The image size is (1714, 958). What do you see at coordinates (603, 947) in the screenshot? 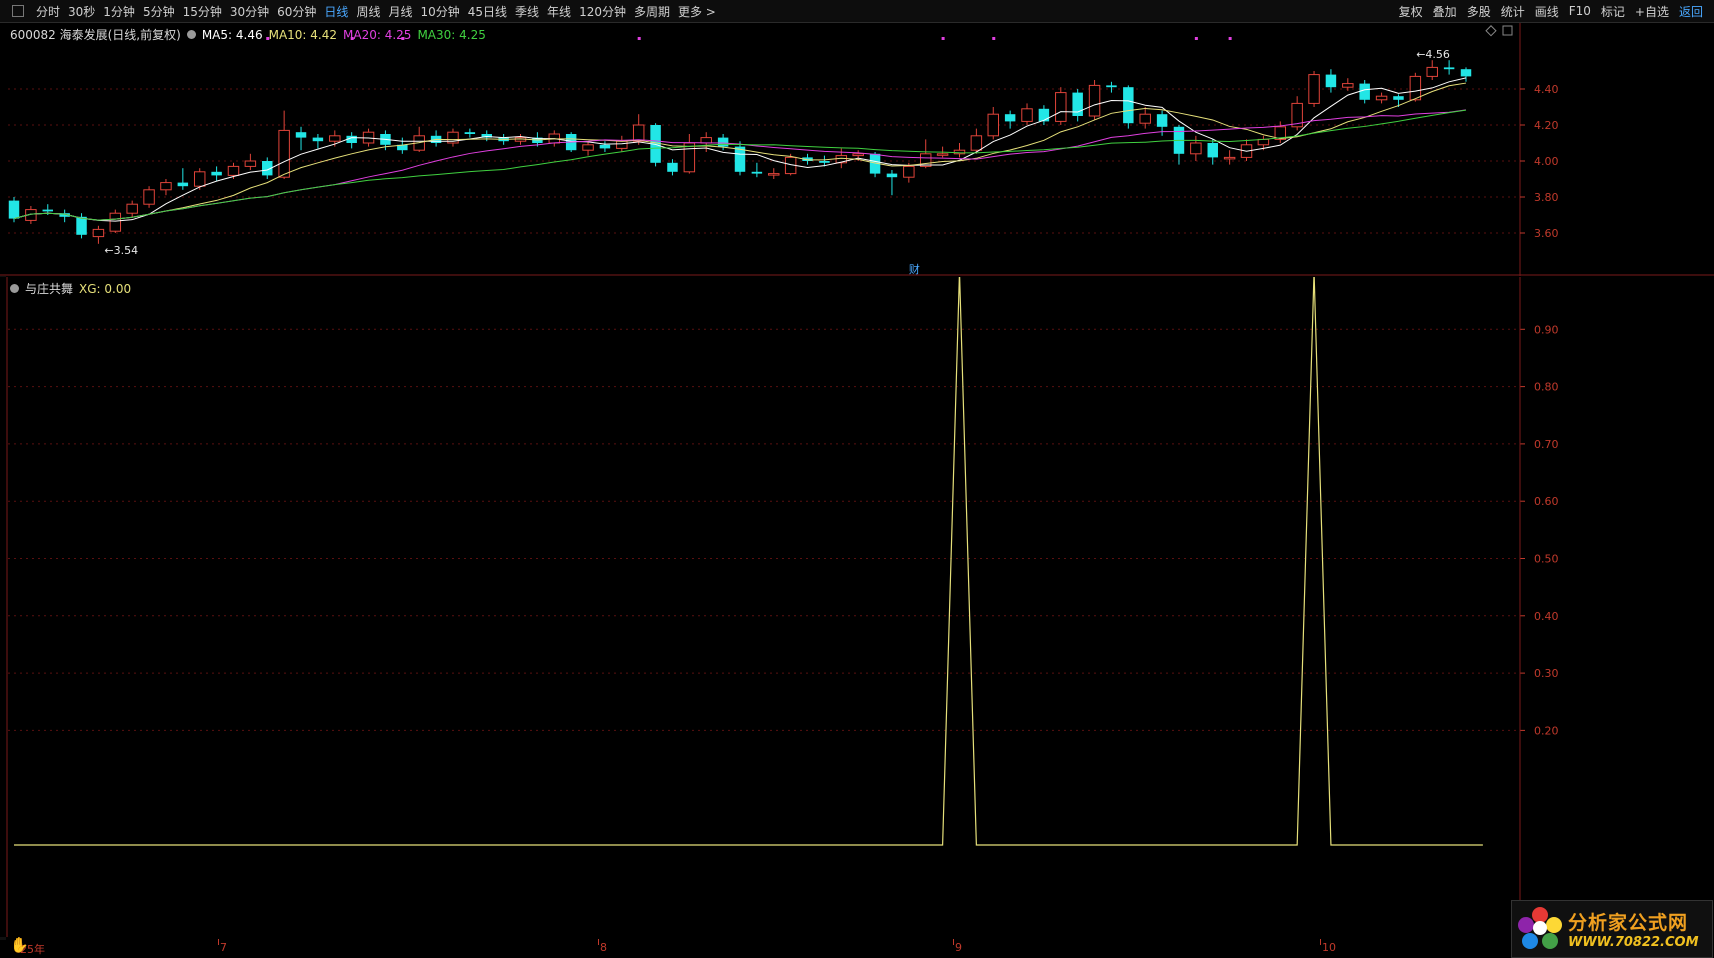
I see `x-axis-label-2: 8` at bounding box center [603, 947].